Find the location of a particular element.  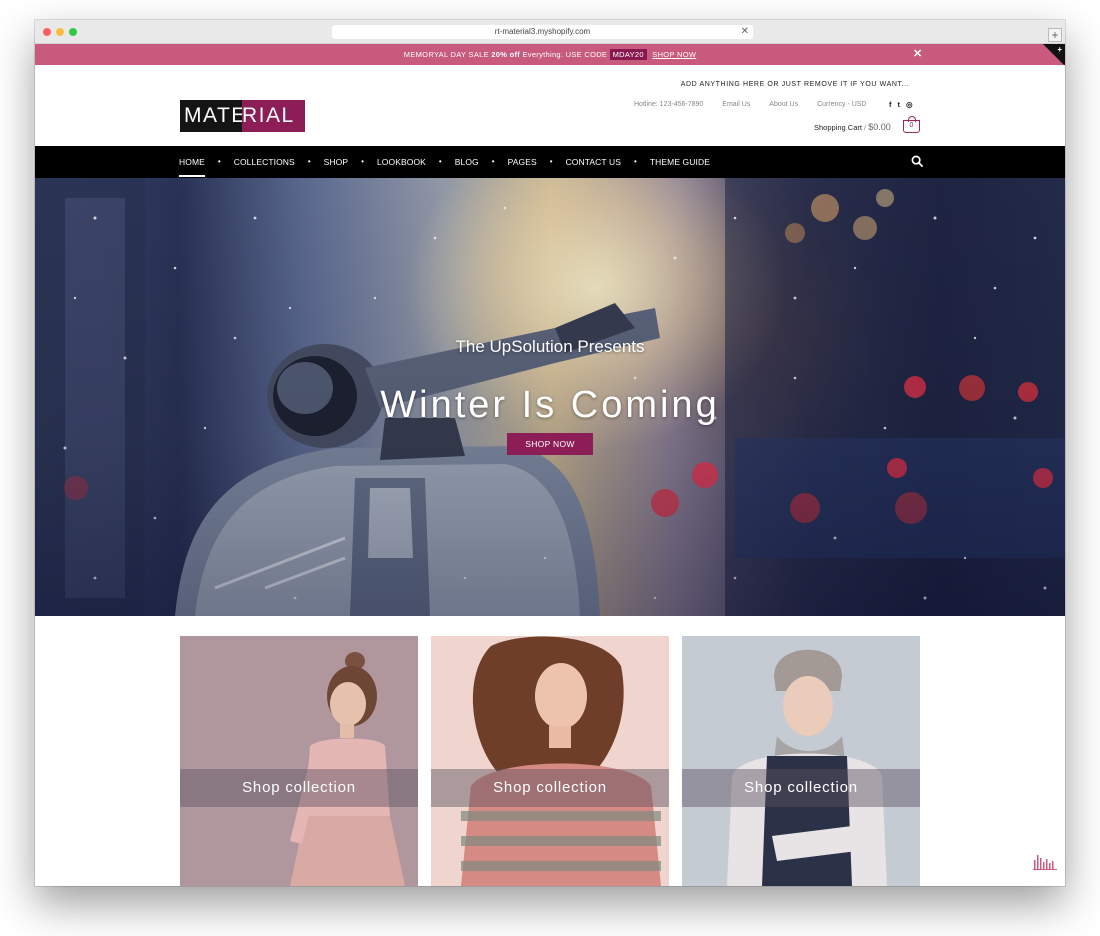

collection-photo-girl is located at coordinates (299, 761).